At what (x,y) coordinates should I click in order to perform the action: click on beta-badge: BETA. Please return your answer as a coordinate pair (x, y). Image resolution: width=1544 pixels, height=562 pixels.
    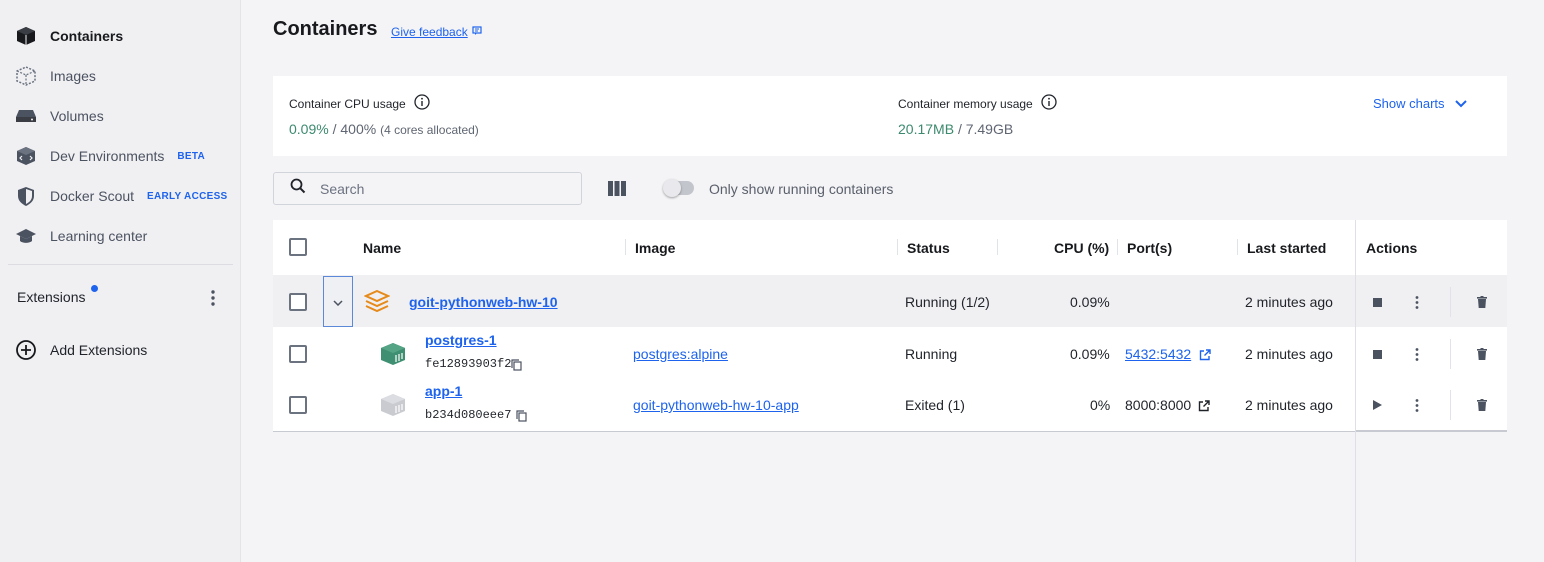
    Looking at the image, I should click on (191, 156).